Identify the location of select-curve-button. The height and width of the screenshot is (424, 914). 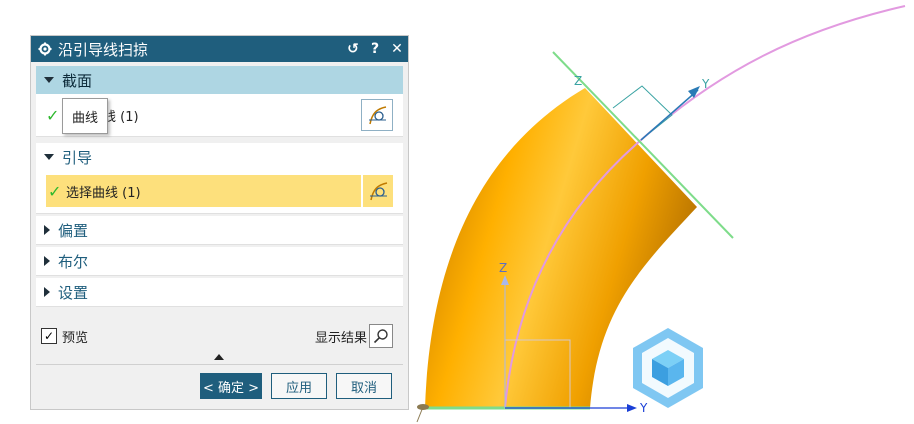
(377, 115).